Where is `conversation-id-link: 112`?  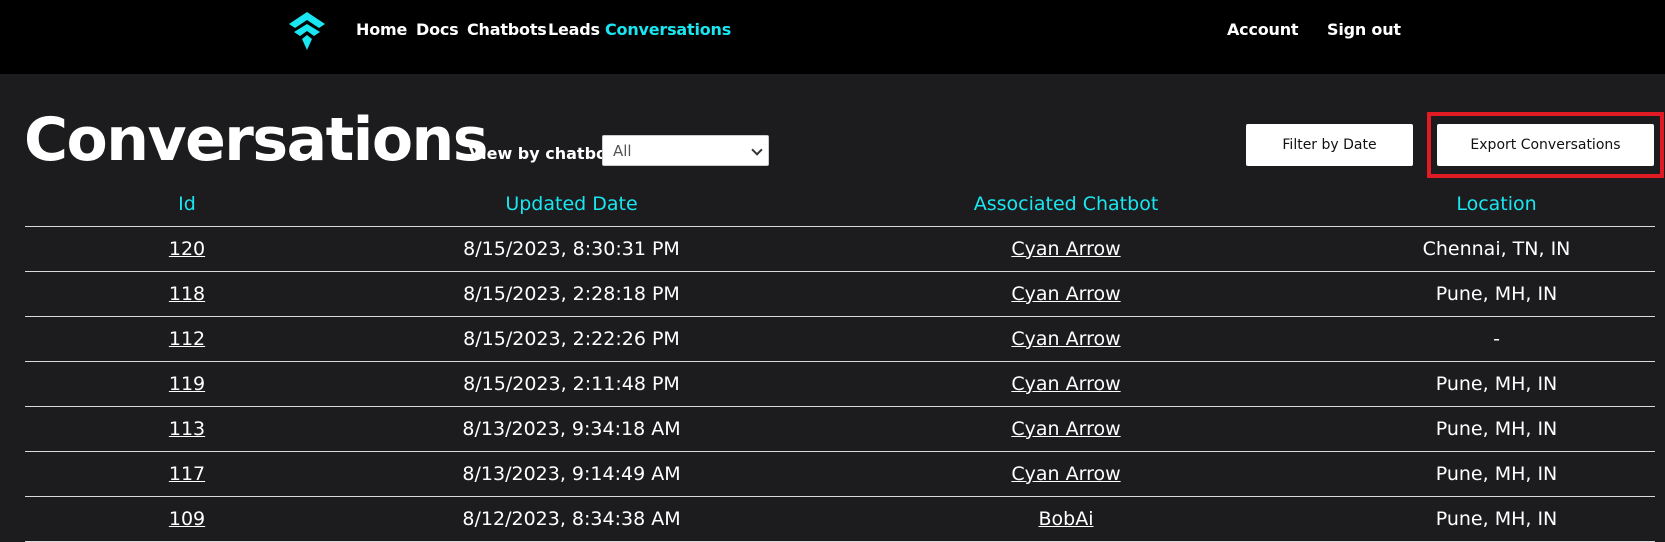 conversation-id-link: 112 is located at coordinates (187, 339).